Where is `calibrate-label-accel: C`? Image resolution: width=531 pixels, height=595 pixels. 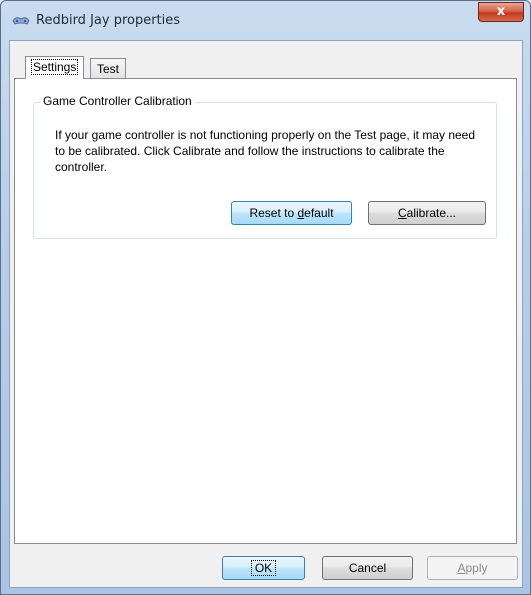 calibrate-label-accel: C is located at coordinates (402, 213).